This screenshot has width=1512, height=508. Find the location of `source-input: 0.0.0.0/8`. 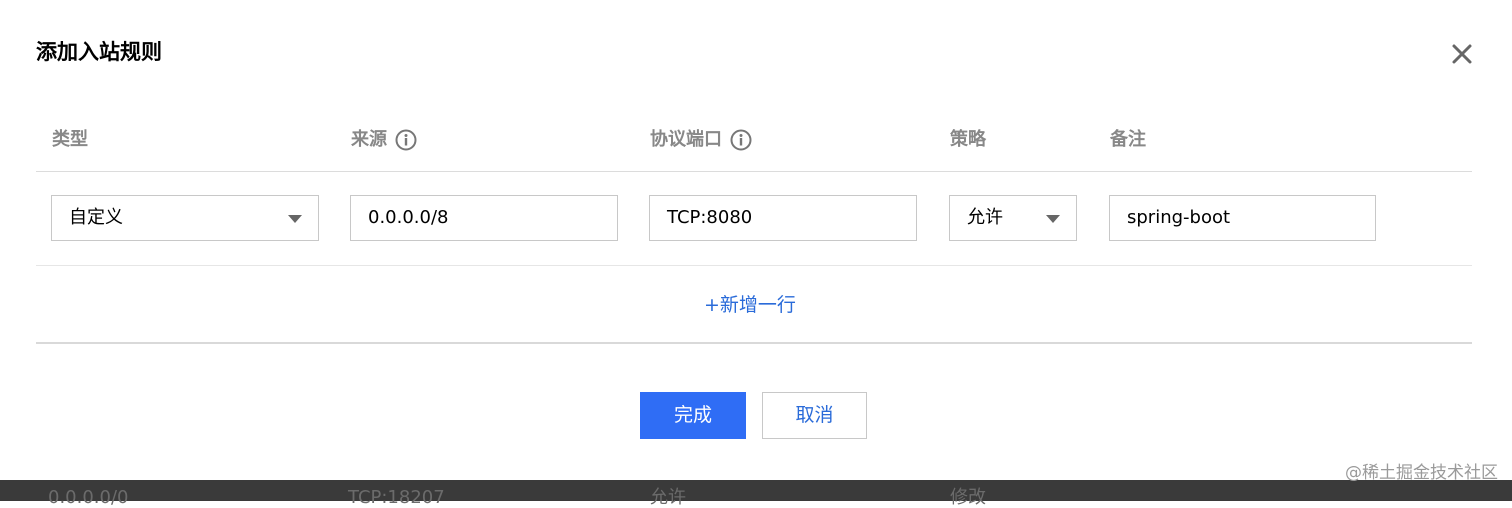

source-input: 0.0.0.0/8 is located at coordinates (484, 218).